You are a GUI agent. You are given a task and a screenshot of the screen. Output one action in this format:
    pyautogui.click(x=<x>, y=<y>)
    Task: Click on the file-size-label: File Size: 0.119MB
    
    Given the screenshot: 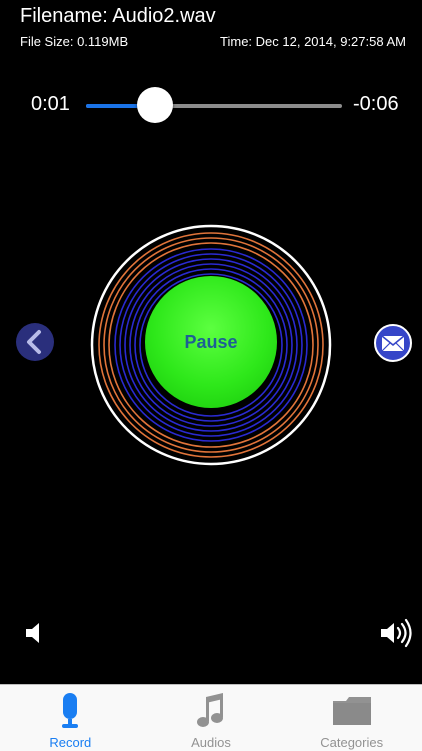 What is the action you would take?
    pyautogui.click(x=74, y=41)
    